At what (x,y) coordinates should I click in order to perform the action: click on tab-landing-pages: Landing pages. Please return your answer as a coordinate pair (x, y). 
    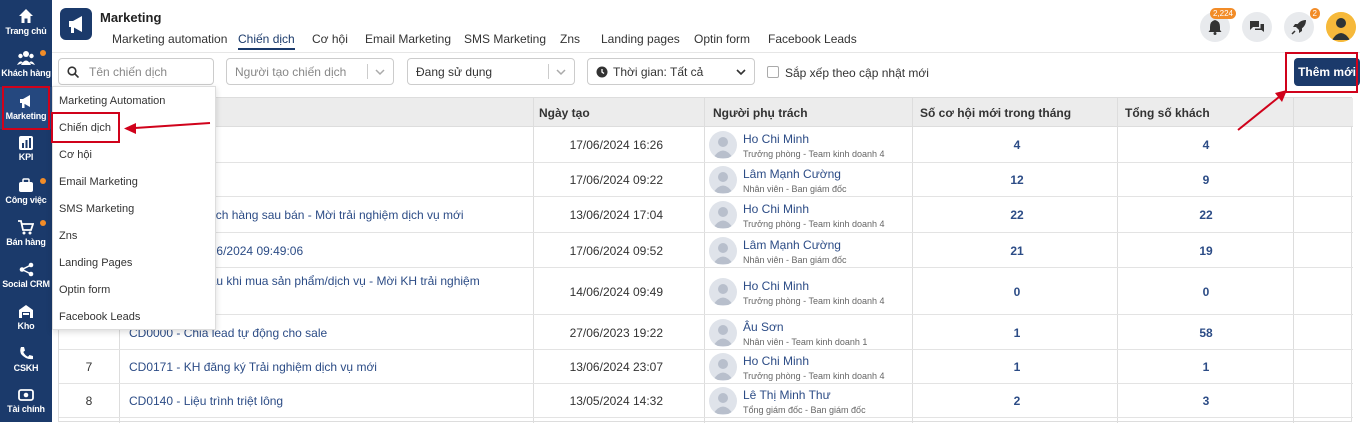
    Looking at the image, I should click on (640, 41).